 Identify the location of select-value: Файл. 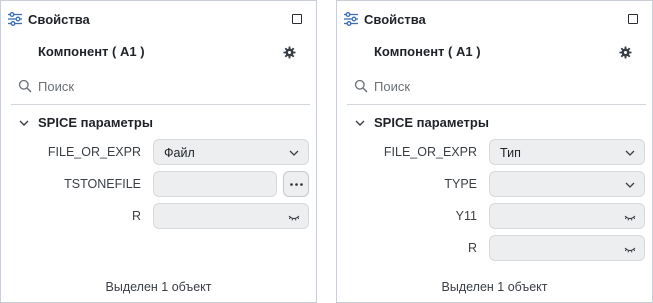
(179, 153).